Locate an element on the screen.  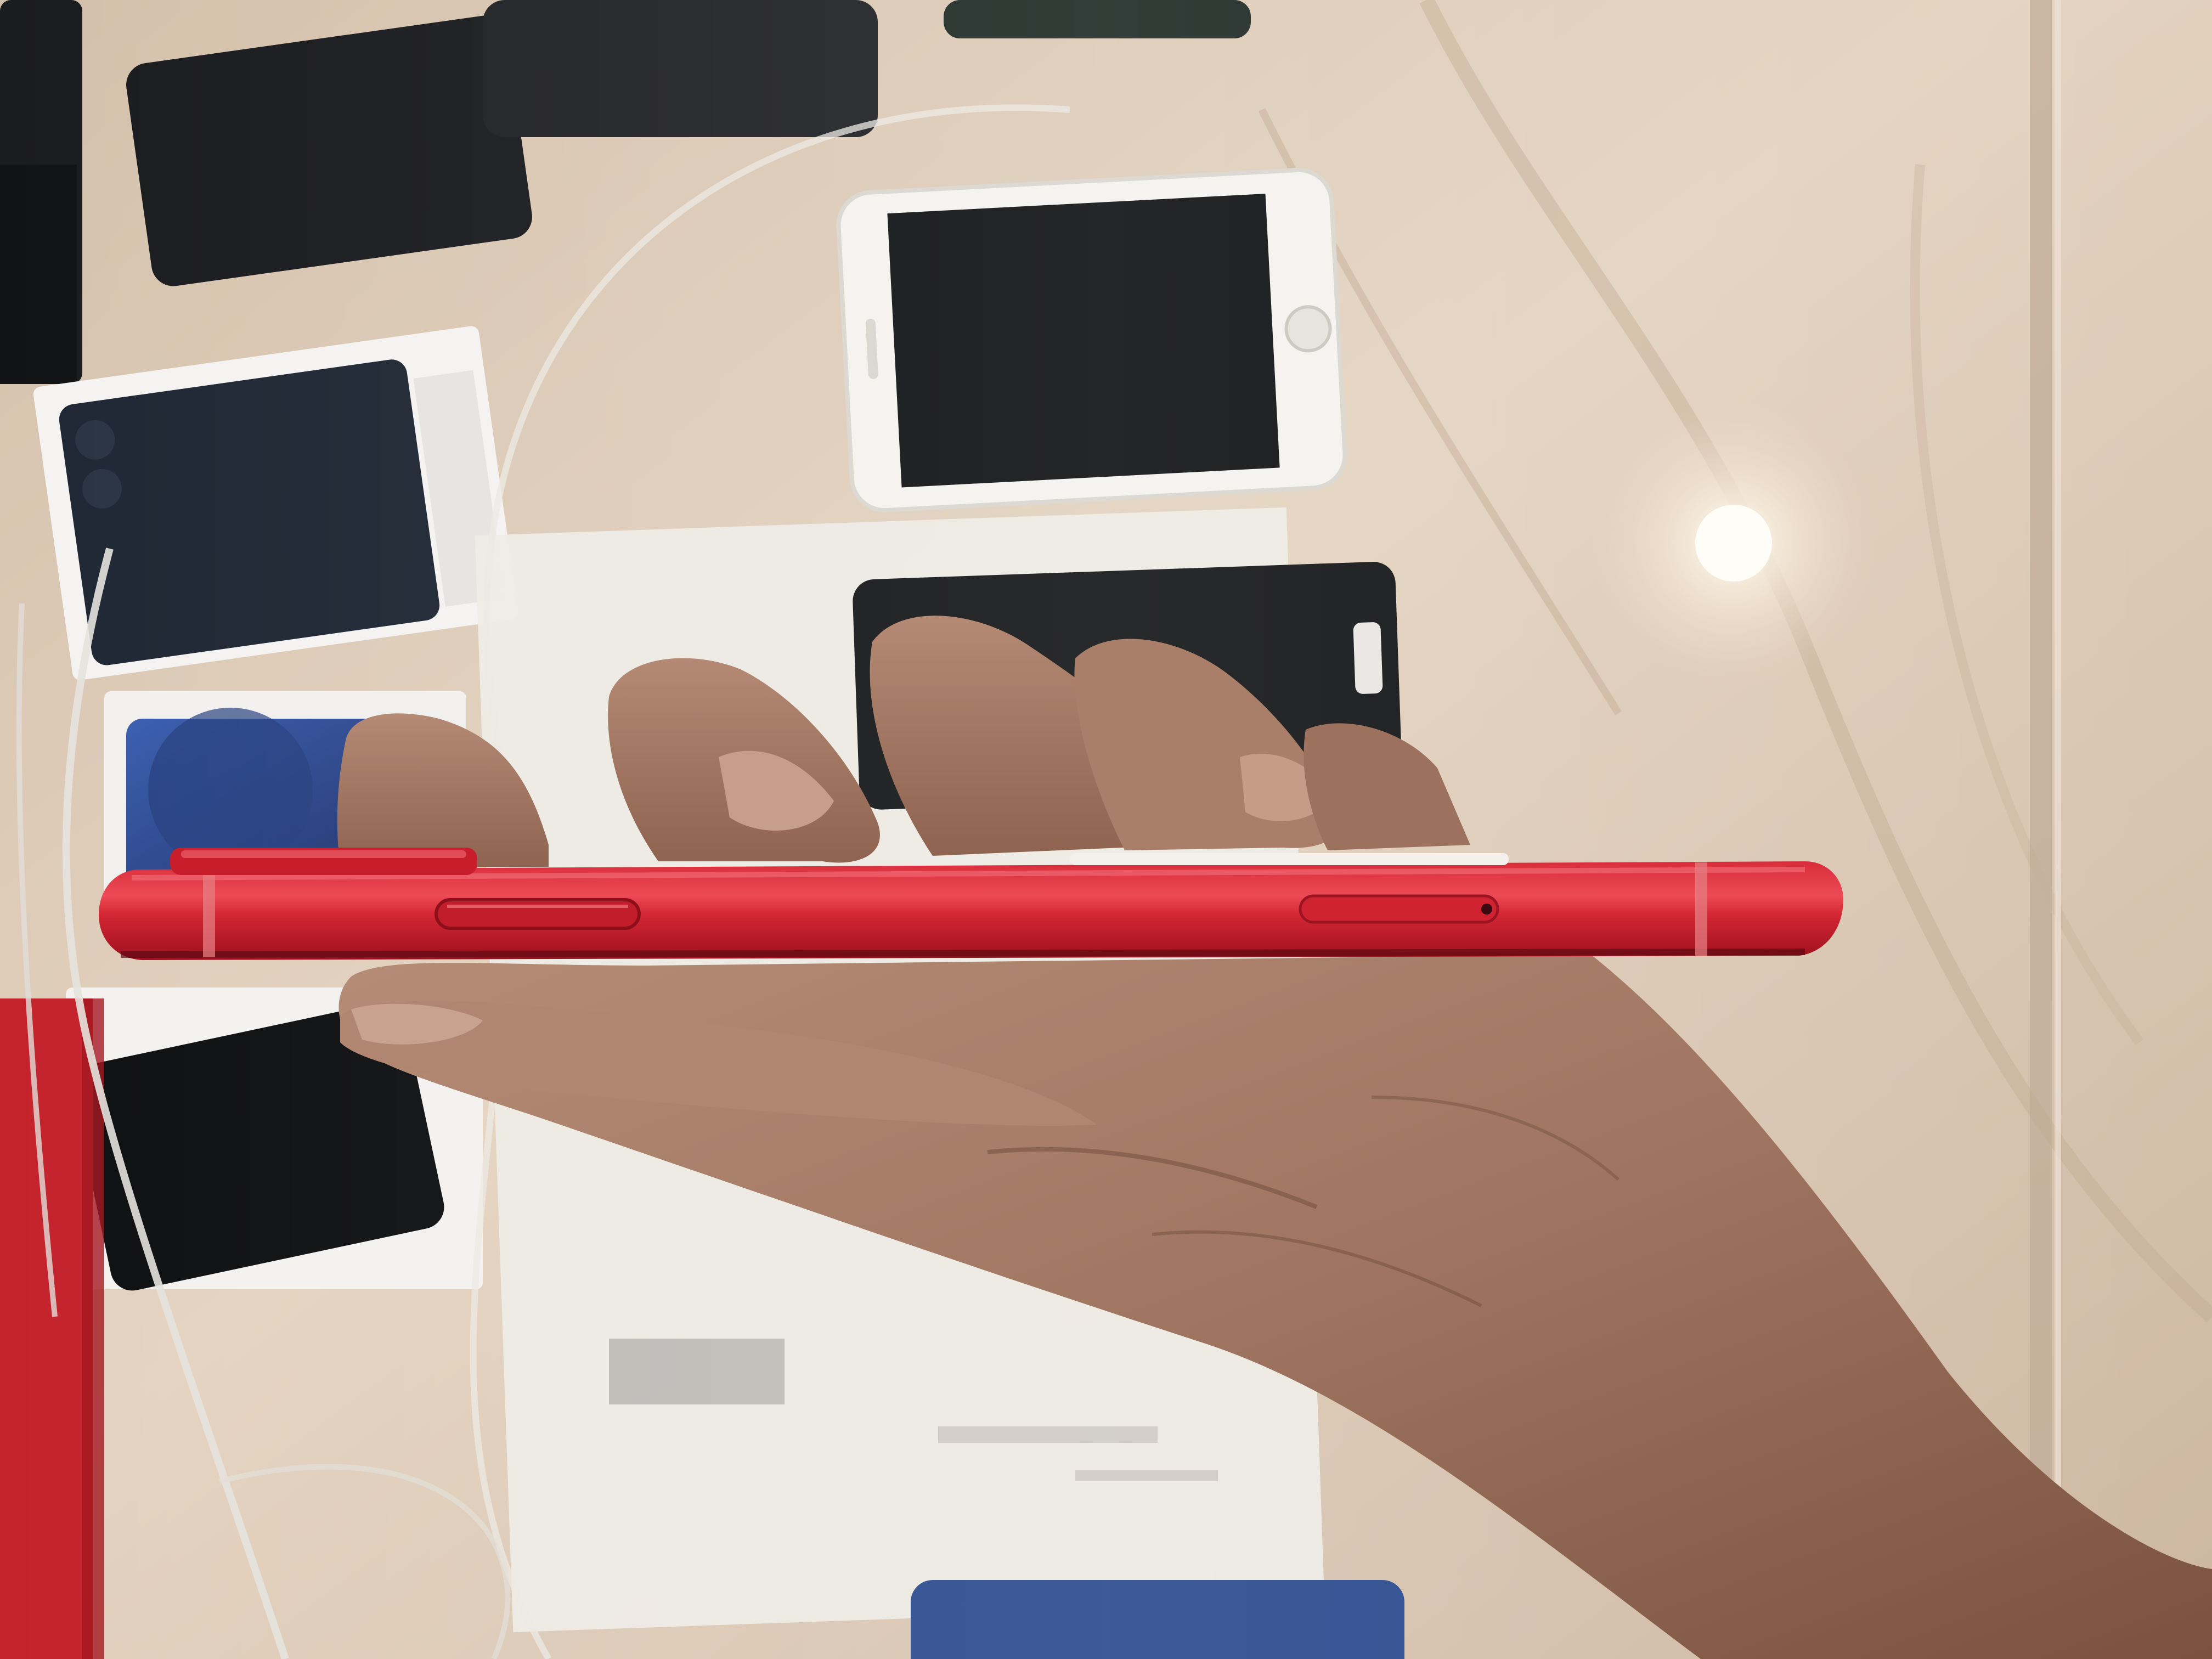
sim-tray is located at coordinates (1399, 909).